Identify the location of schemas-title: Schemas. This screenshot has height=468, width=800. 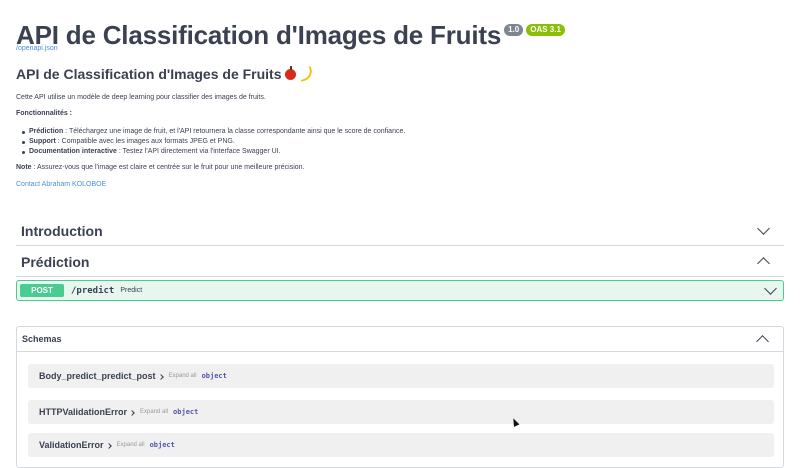
(42, 339).